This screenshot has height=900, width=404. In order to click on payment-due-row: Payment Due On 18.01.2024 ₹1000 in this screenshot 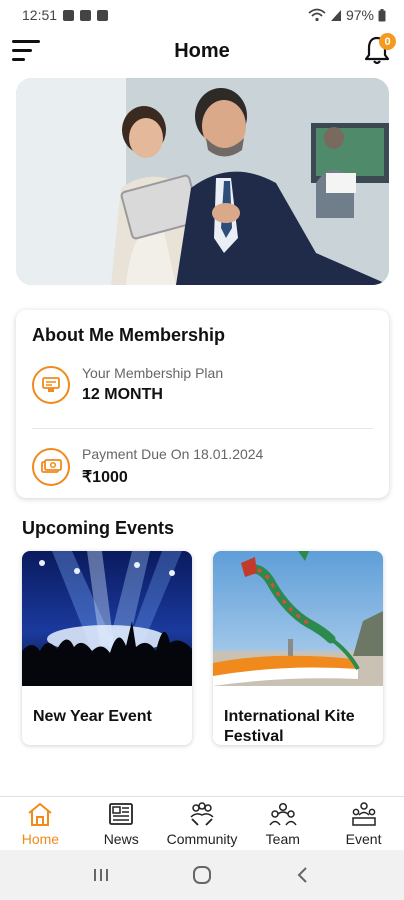, I will do `click(202, 466)`.